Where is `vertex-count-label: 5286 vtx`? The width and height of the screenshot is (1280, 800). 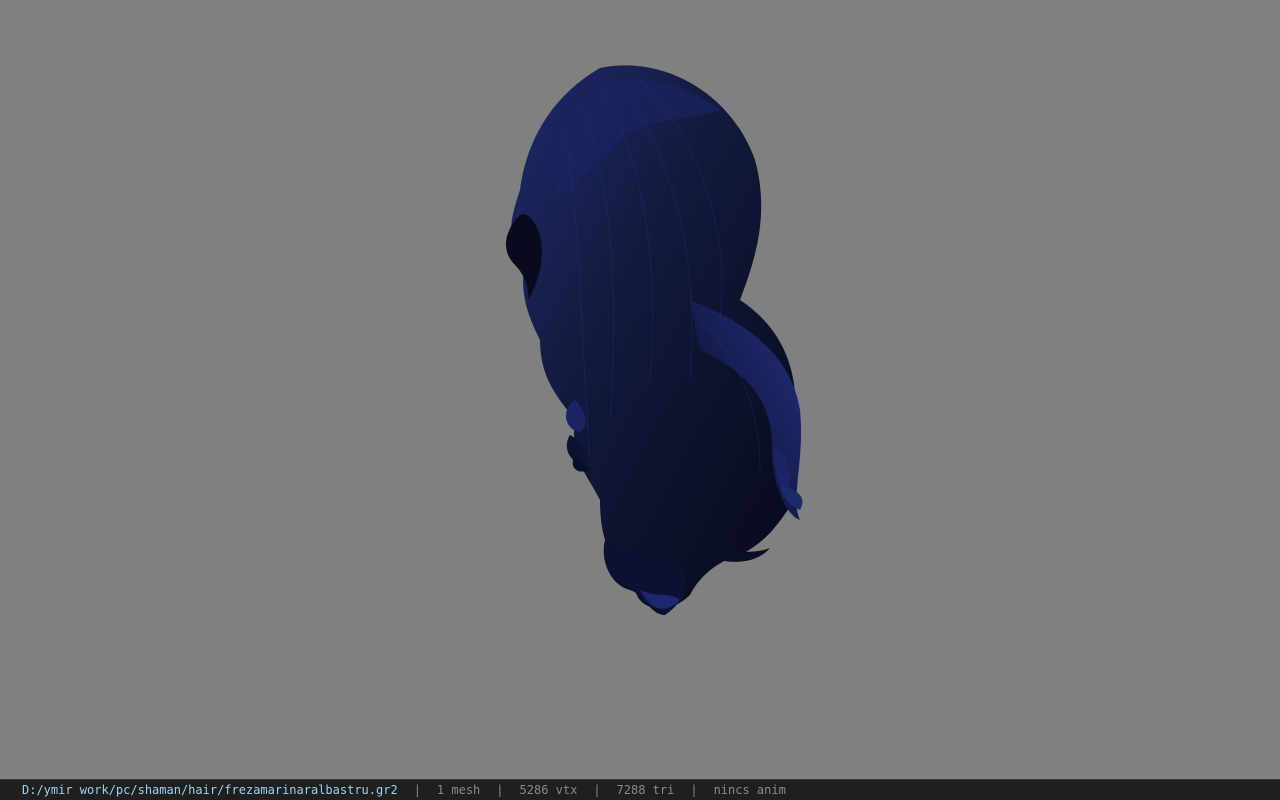 vertex-count-label: 5286 vtx is located at coordinates (548, 790).